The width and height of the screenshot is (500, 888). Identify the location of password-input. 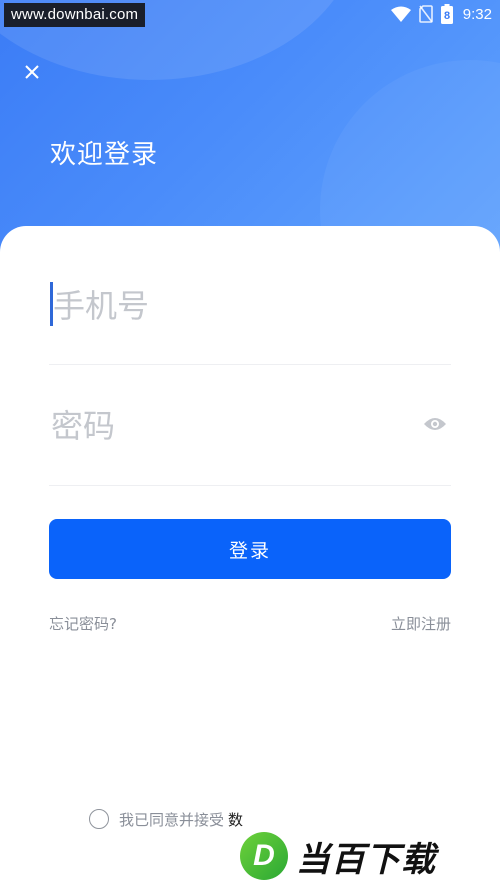
(229, 426).